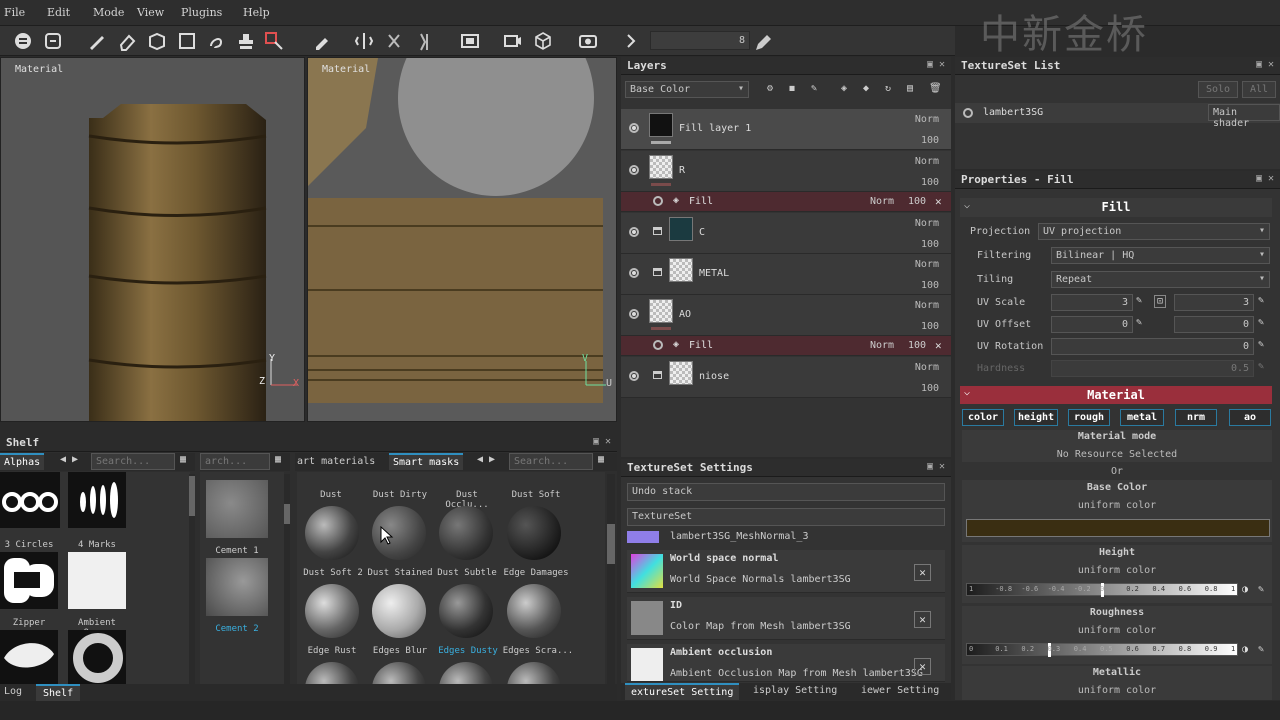 Image resolution: width=1280 pixels, height=720 pixels. I want to click on add-fill-icon: ◆, so click(866, 88).